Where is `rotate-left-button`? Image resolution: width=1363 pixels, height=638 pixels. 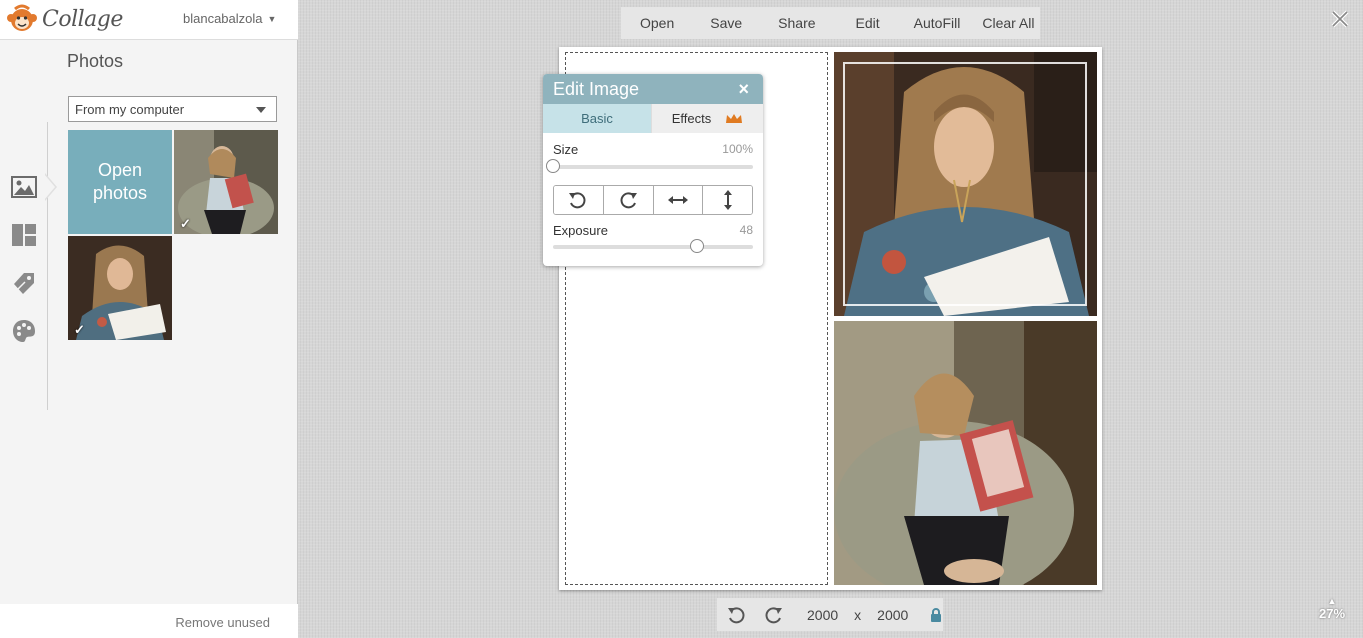
rotate-left-button is located at coordinates (579, 200).